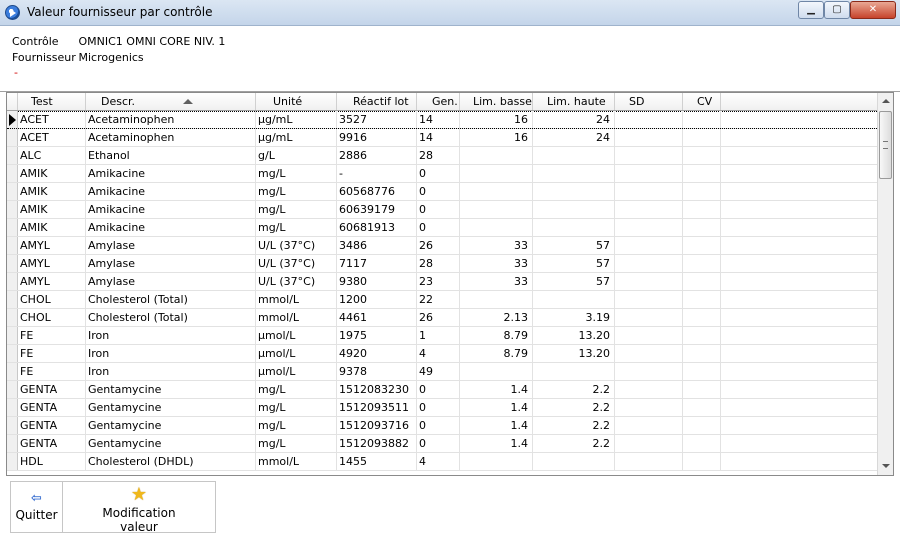 This screenshot has height=538, width=900. Describe the element at coordinates (377, 101) in the screenshot. I see `header-reactif-lot: Réactif lot` at that location.